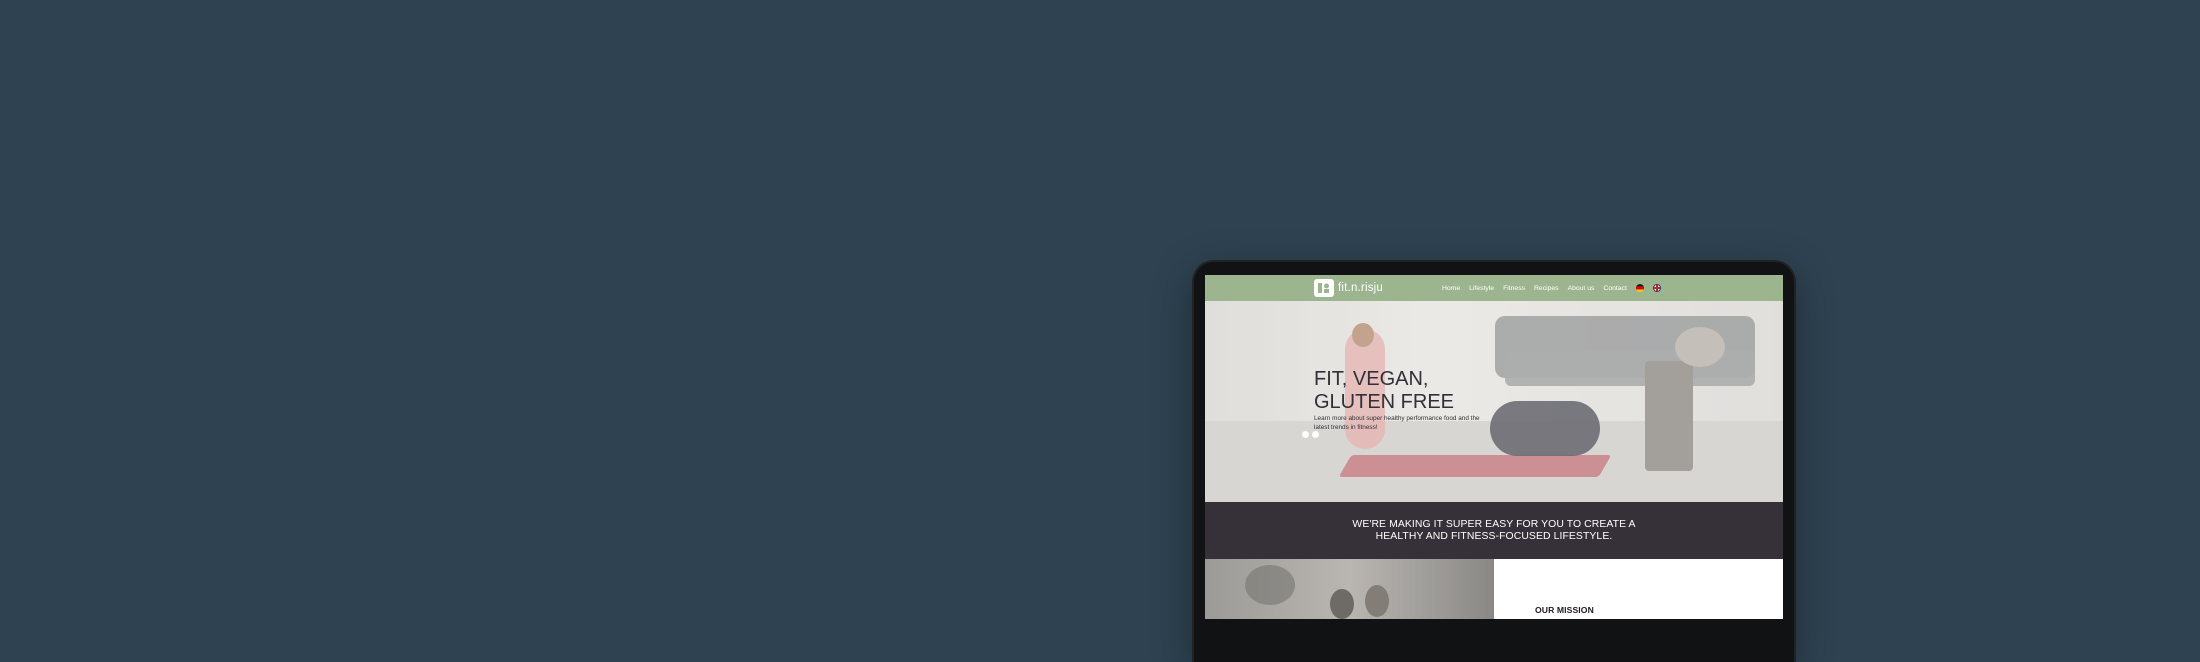  I want to click on mission-photo-tree, so click(1270, 585).